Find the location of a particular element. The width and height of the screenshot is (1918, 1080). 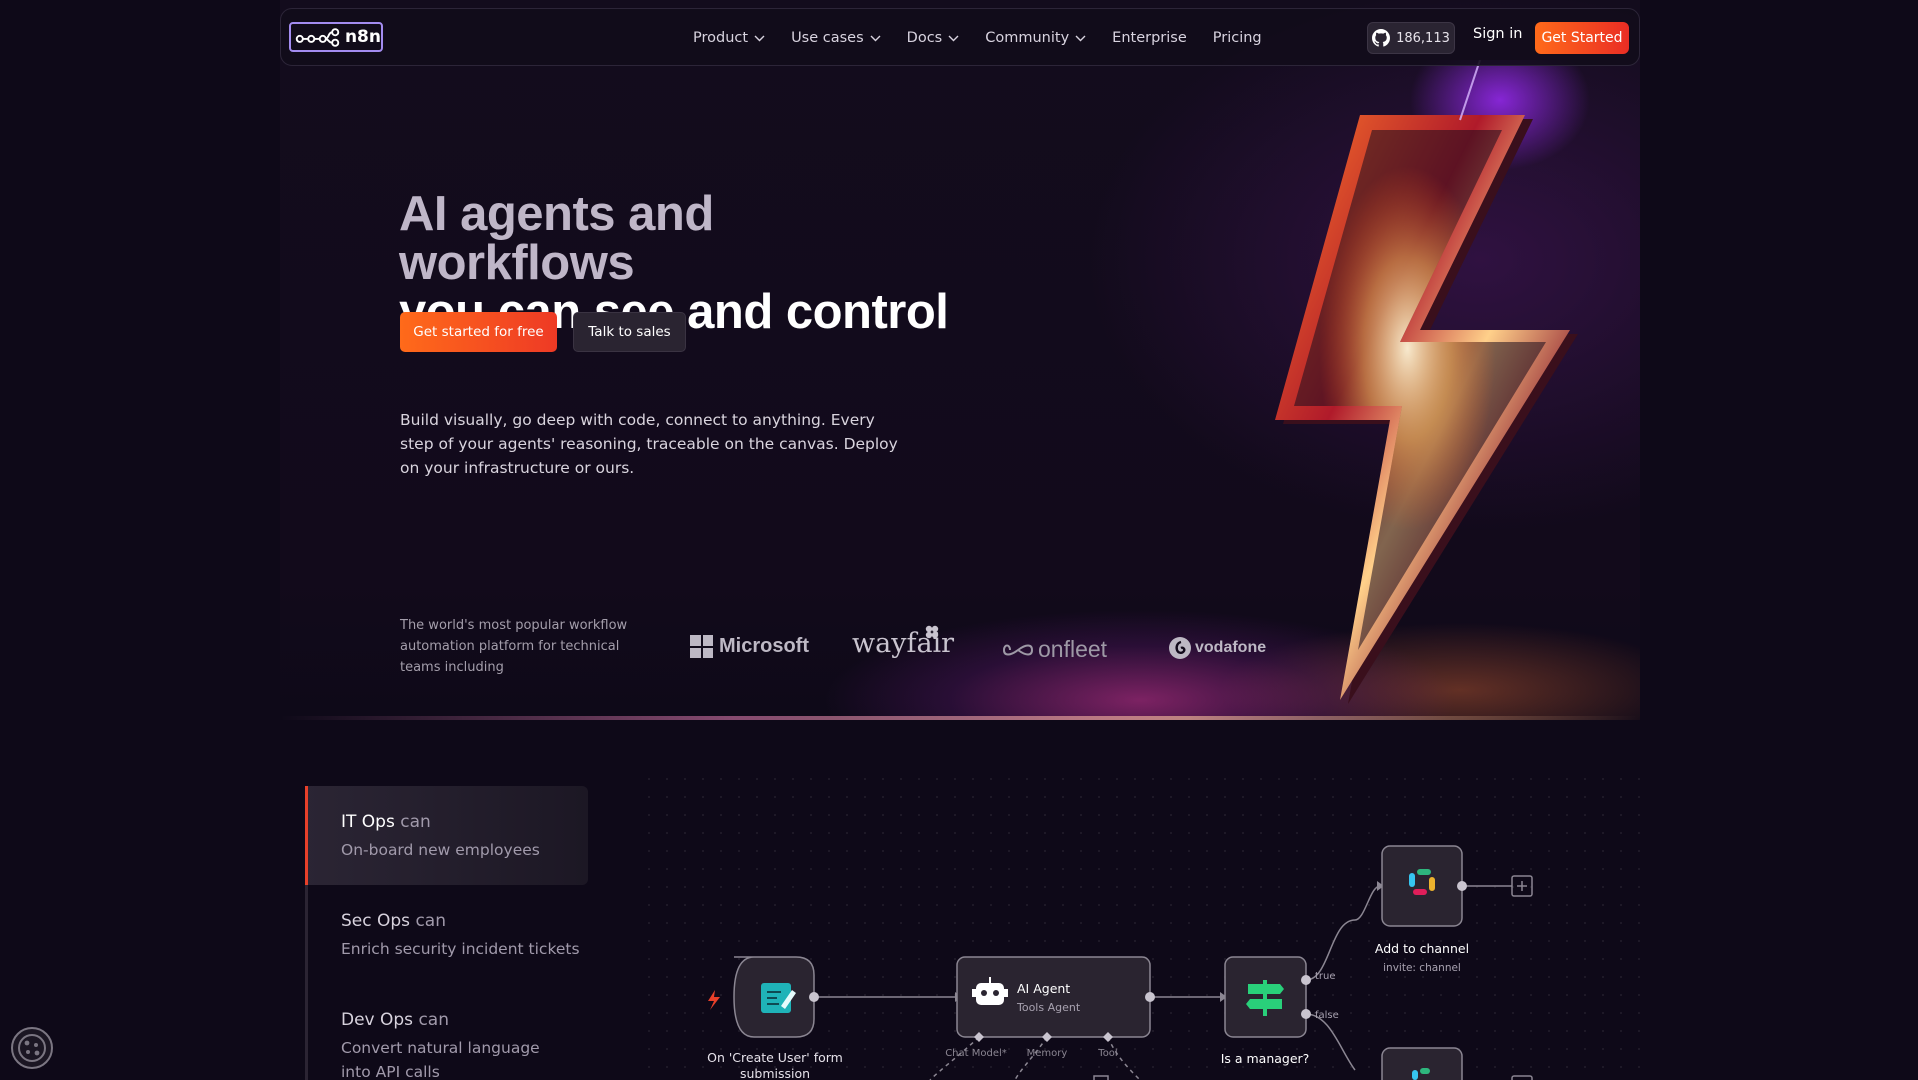

talk-to-sales-button: Talk to sales is located at coordinates (629, 332).